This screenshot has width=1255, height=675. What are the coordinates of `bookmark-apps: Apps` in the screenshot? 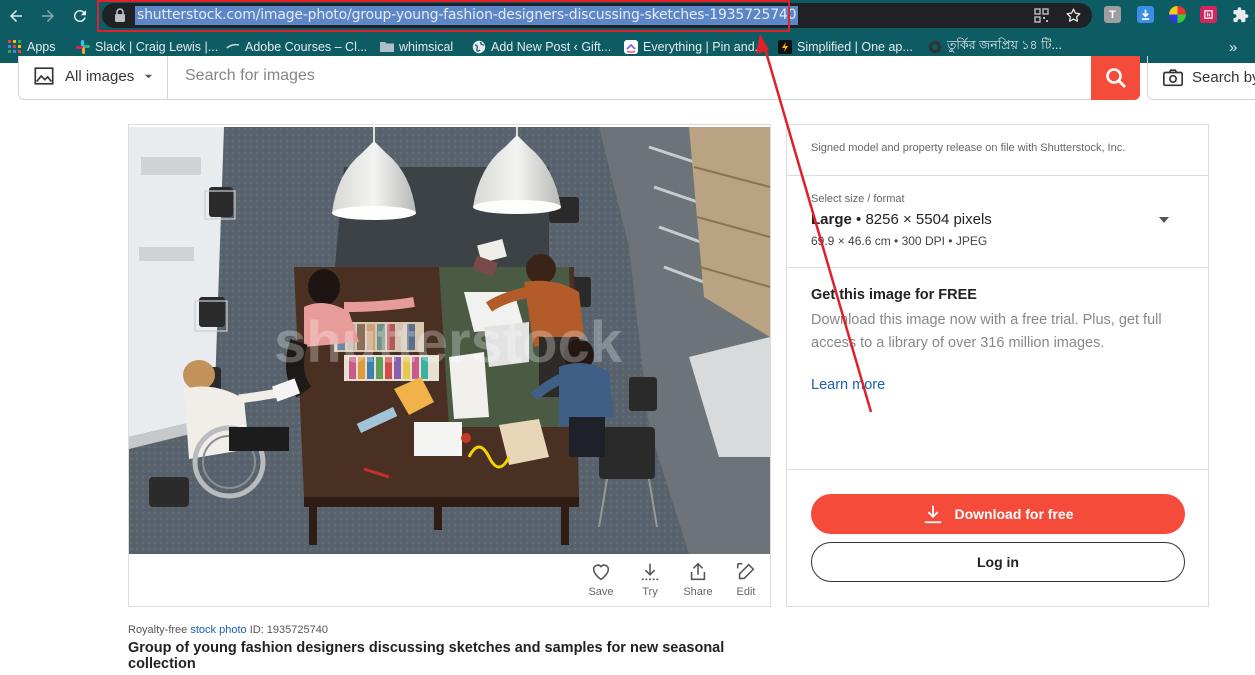 It's located at (32, 47).